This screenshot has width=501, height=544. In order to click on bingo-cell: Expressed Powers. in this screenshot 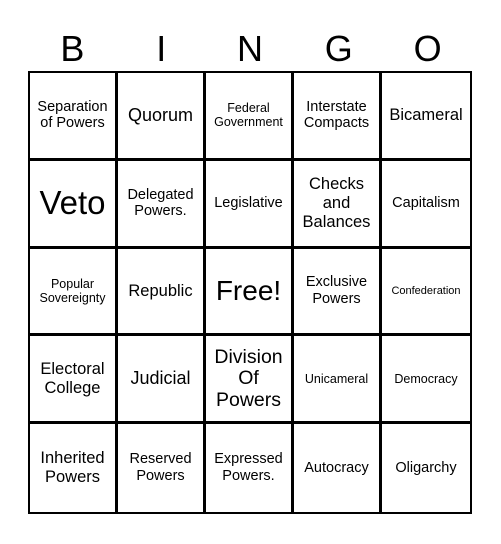, I will do `click(250, 468)`.